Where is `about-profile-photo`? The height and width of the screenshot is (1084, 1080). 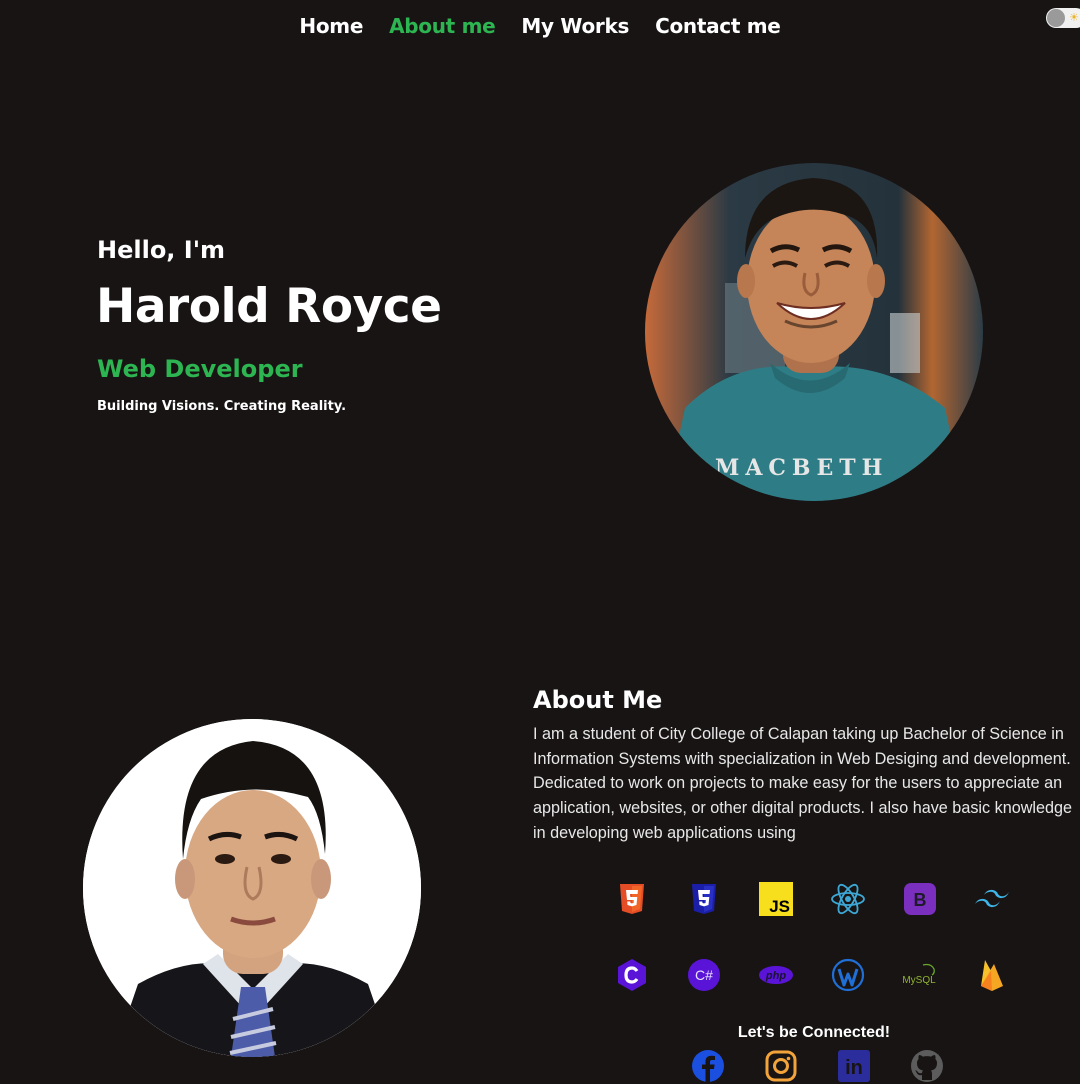 about-profile-photo is located at coordinates (252, 888).